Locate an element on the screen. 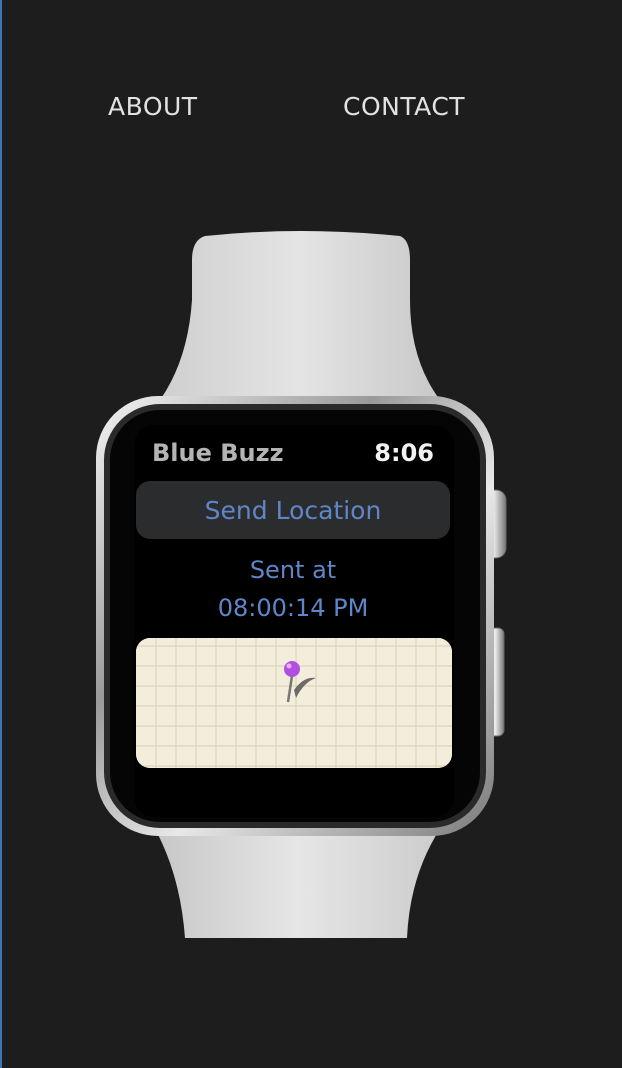 The height and width of the screenshot is (1068, 622). send-location-button: Send Location is located at coordinates (293, 510).